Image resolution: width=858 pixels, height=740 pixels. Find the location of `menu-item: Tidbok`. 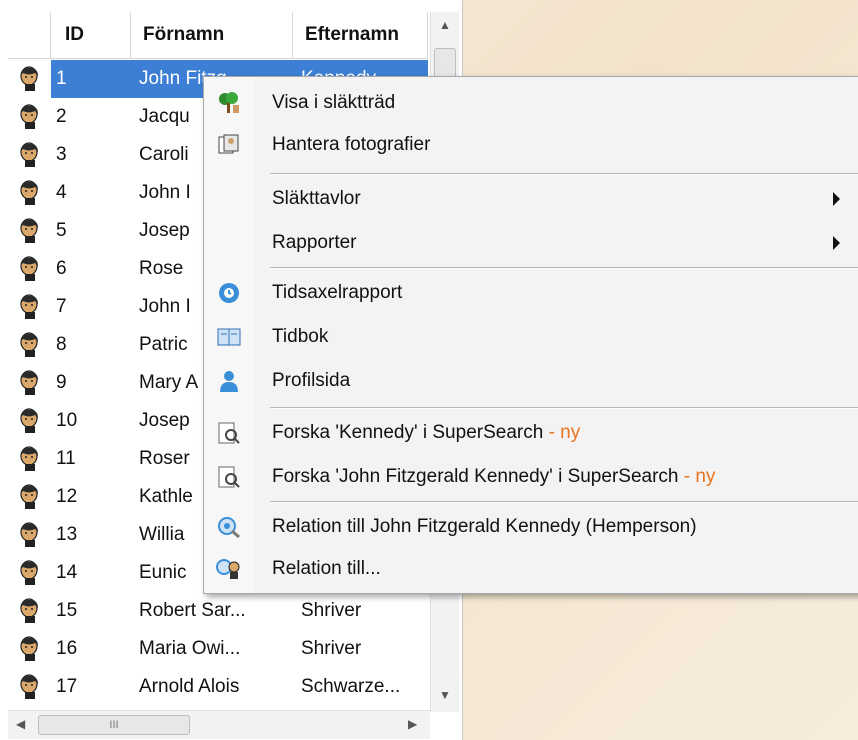

menu-item: Tidbok is located at coordinates (531, 337).